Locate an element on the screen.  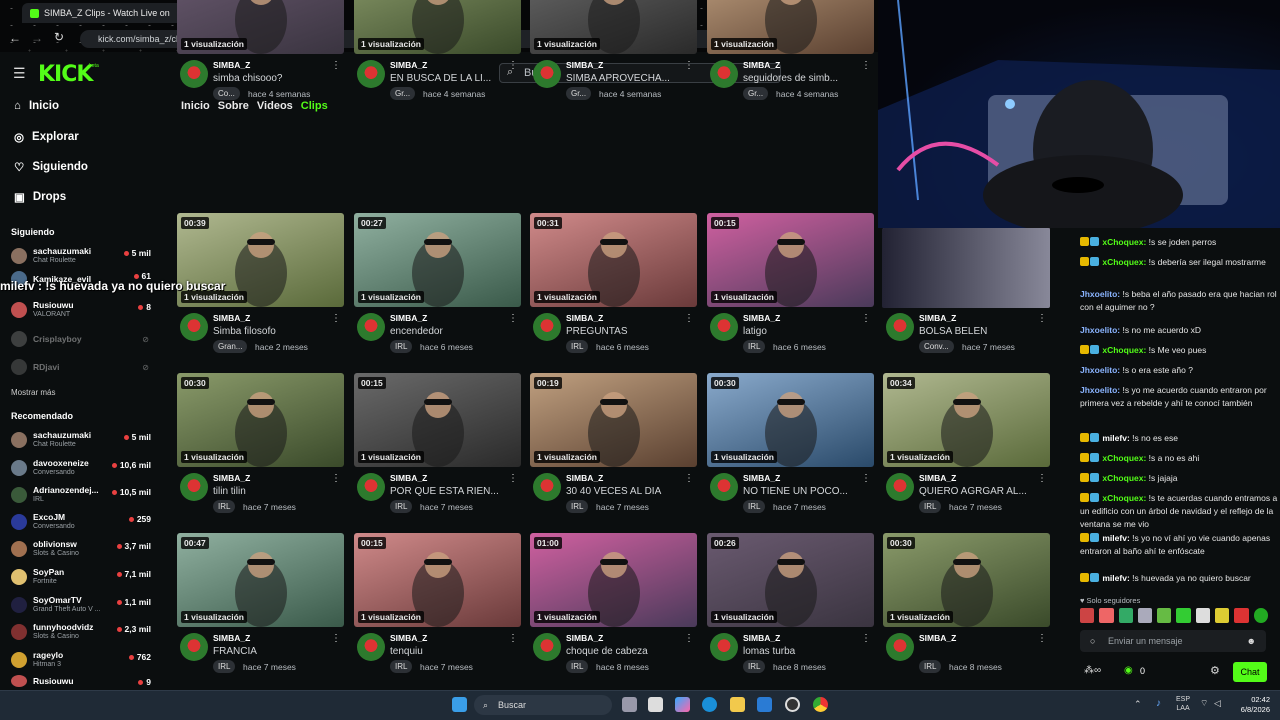
taskbar-search: ⌕ Buscar is located at coordinates (543, 705).